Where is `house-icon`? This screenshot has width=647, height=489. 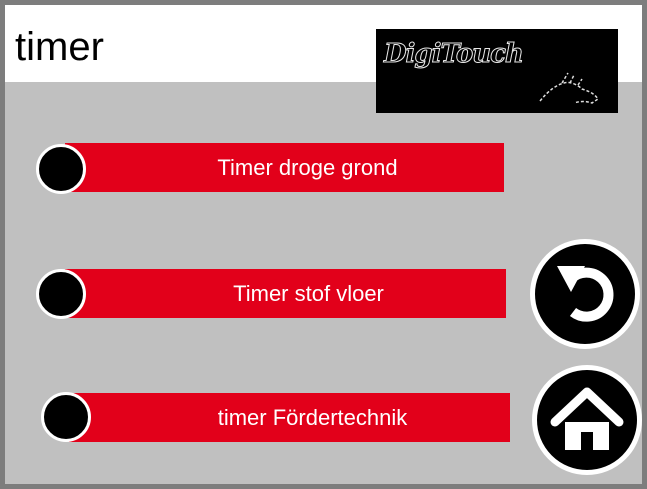 house-icon is located at coordinates (587, 418).